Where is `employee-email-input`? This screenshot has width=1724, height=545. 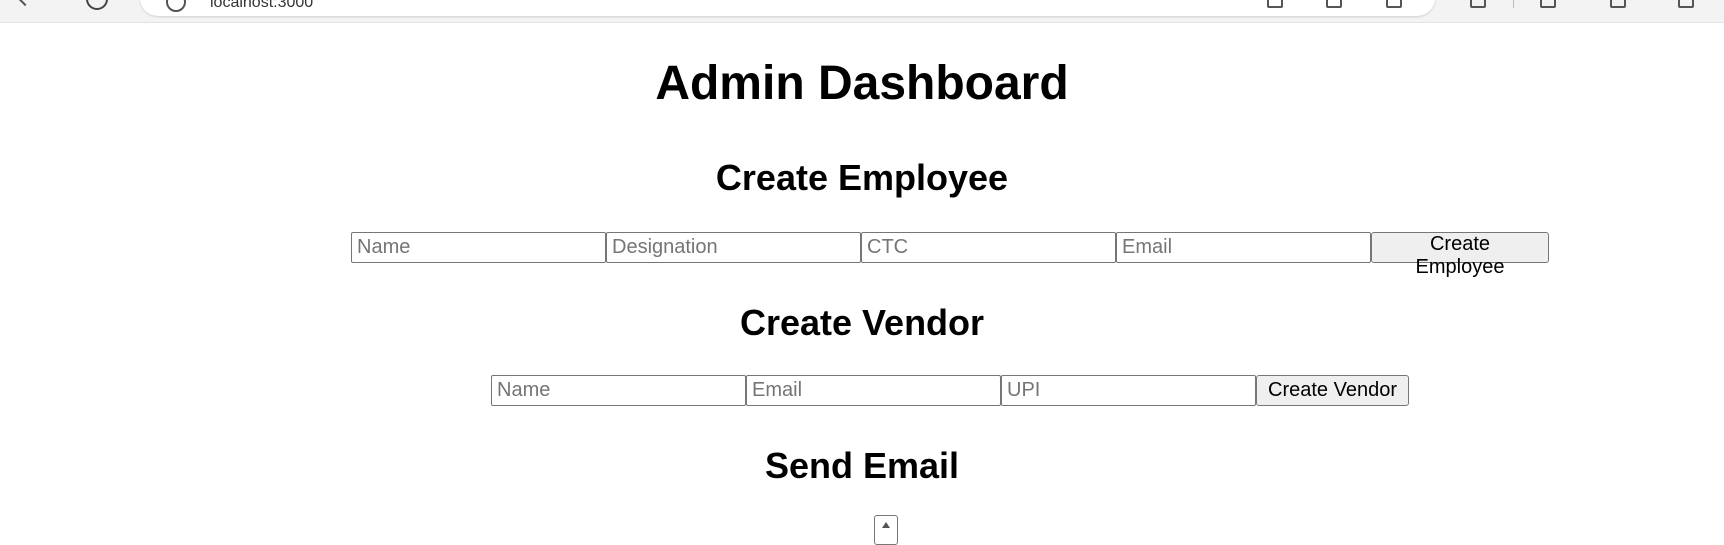 employee-email-input is located at coordinates (1243, 247).